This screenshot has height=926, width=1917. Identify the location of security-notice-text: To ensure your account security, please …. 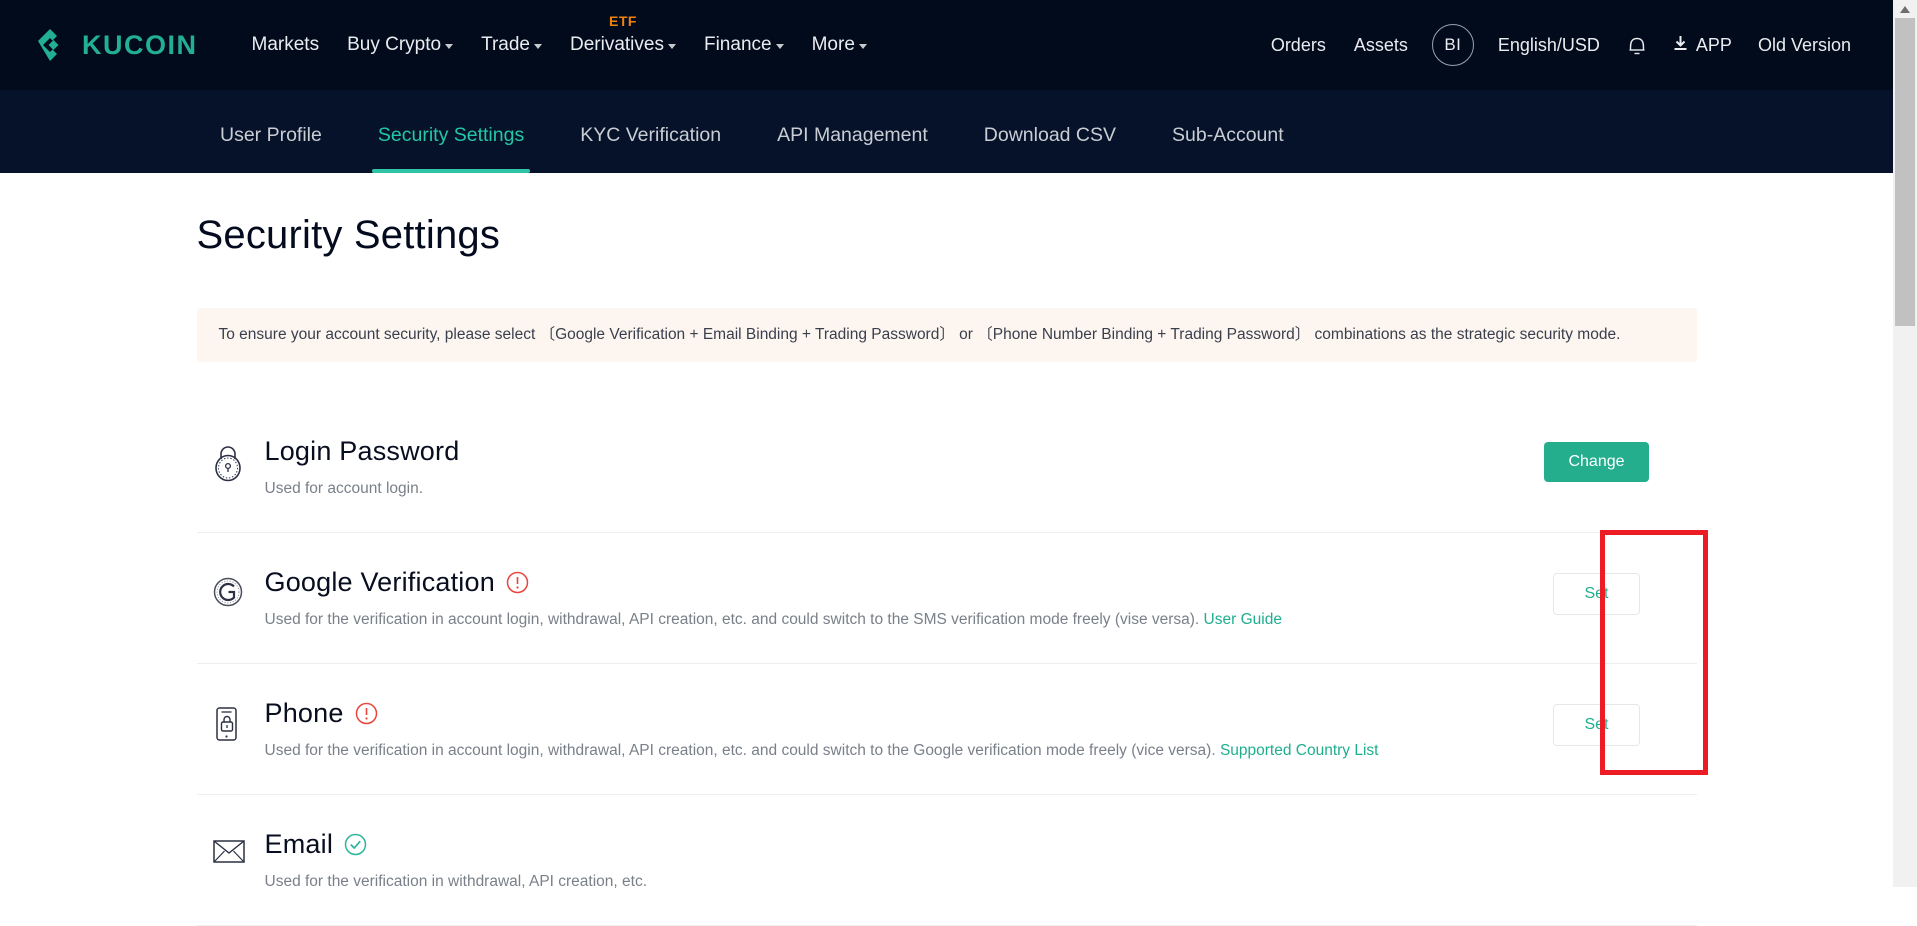
(919, 335).